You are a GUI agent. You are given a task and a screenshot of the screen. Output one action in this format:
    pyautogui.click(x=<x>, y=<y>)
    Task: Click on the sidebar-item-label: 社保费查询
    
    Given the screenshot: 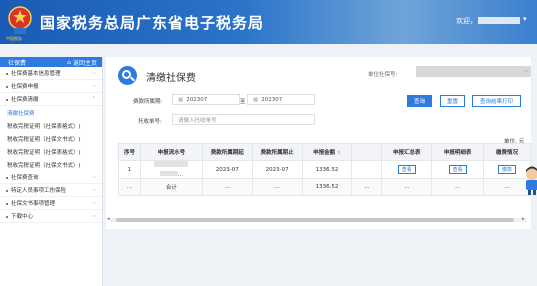 What is the action you would take?
    pyautogui.click(x=25, y=178)
    